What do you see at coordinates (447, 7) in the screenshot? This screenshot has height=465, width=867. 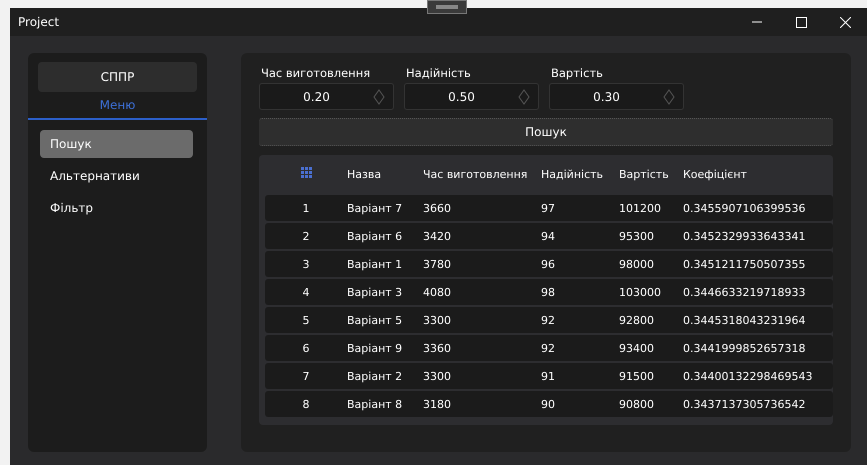 I see `drag-handle` at bounding box center [447, 7].